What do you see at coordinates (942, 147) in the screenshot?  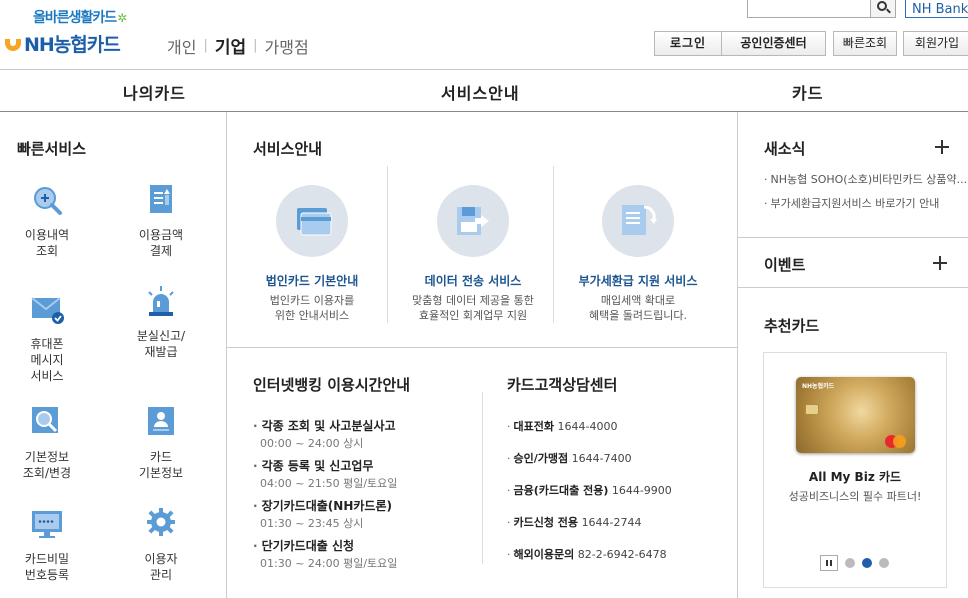 I see `news-more-plus-icon` at bounding box center [942, 147].